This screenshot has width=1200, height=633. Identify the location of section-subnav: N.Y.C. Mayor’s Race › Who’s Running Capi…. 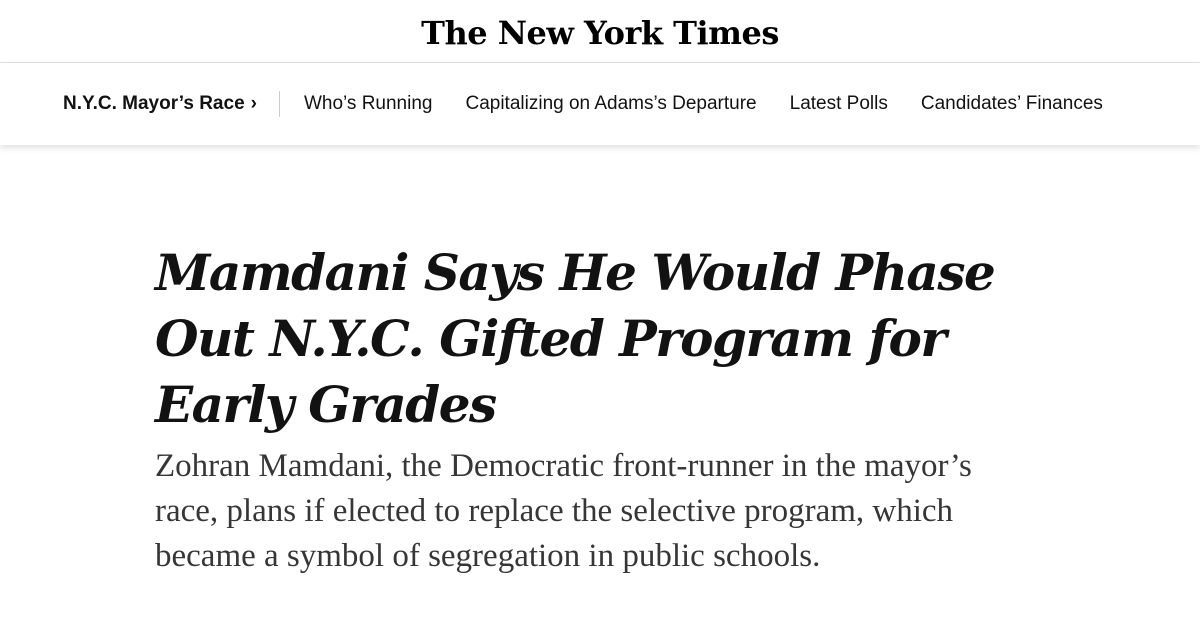
(600, 104).